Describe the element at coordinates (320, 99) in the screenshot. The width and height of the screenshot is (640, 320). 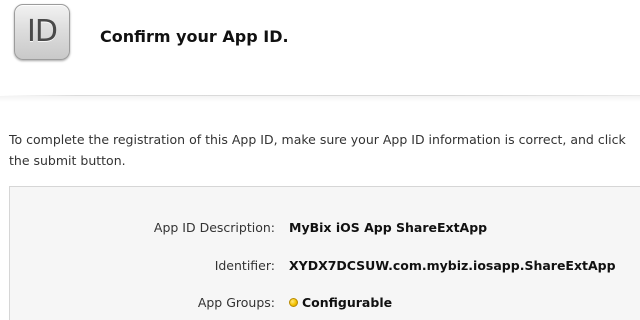
I see `header-divider-shadow` at that location.